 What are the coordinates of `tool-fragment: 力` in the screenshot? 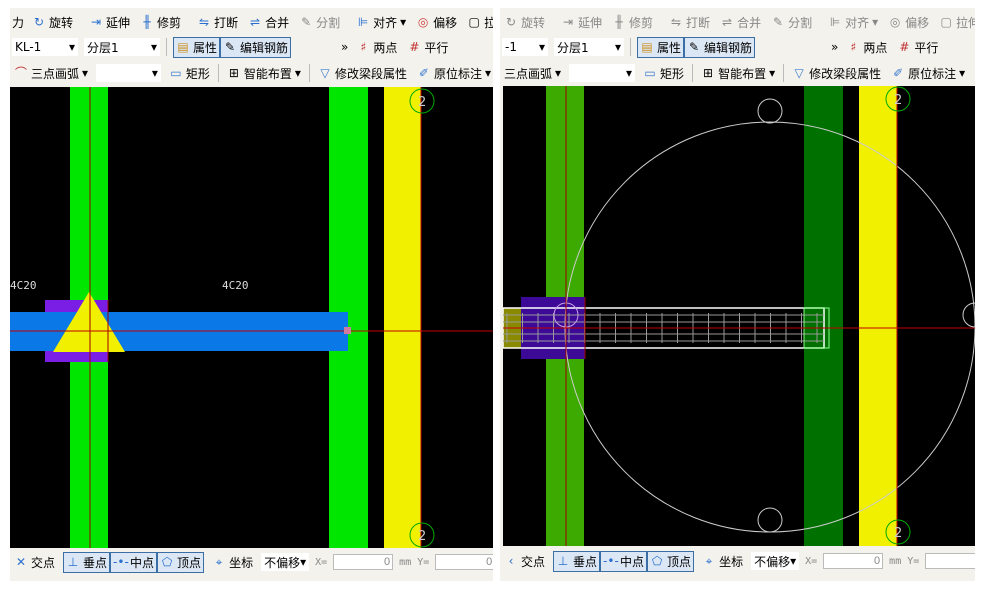 It's located at (18, 22).